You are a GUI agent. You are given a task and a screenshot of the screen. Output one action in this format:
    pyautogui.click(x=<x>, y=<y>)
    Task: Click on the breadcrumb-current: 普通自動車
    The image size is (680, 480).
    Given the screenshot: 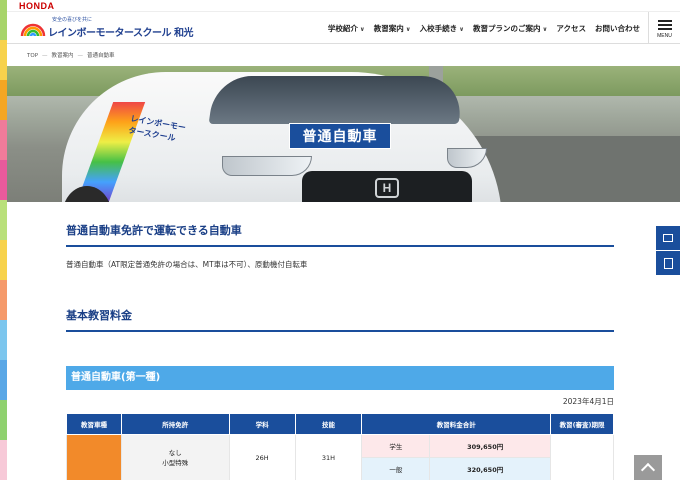 What is the action you would take?
    pyautogui.click(x=101, y=56)
    